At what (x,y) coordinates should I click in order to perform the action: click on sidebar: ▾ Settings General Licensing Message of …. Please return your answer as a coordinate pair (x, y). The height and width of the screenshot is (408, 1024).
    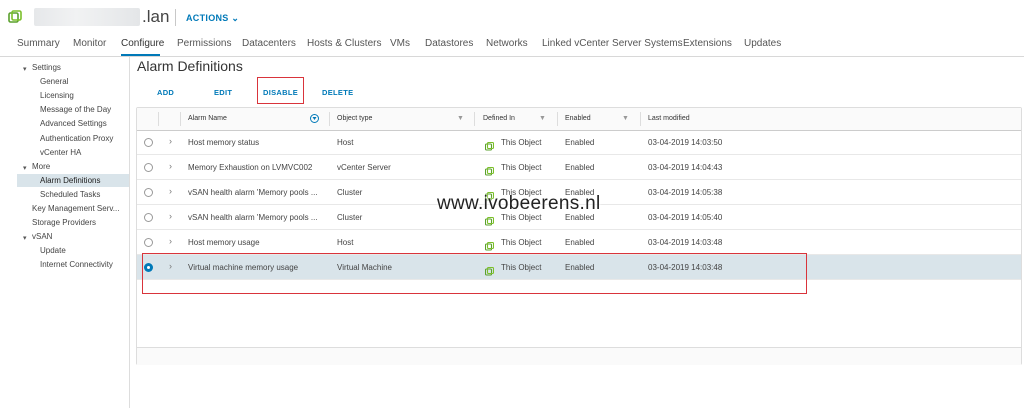
    Looking at the image, I should click on (65, 232).